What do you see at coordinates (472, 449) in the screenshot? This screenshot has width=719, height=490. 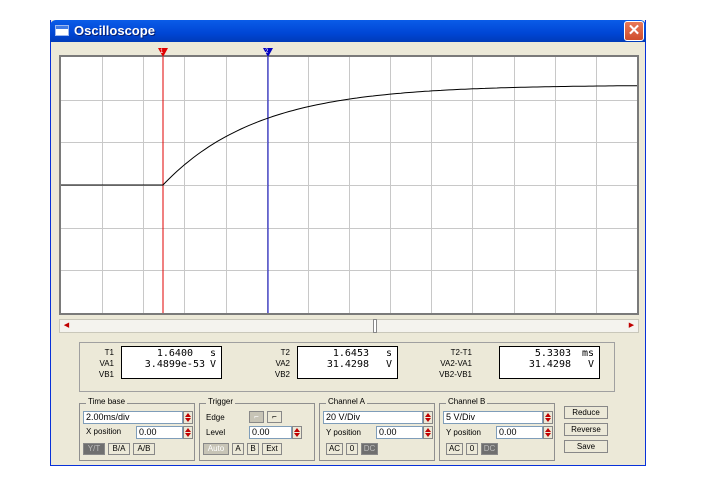 I see `channel-b-zero-button: 0` at bounding box center [472, 449].